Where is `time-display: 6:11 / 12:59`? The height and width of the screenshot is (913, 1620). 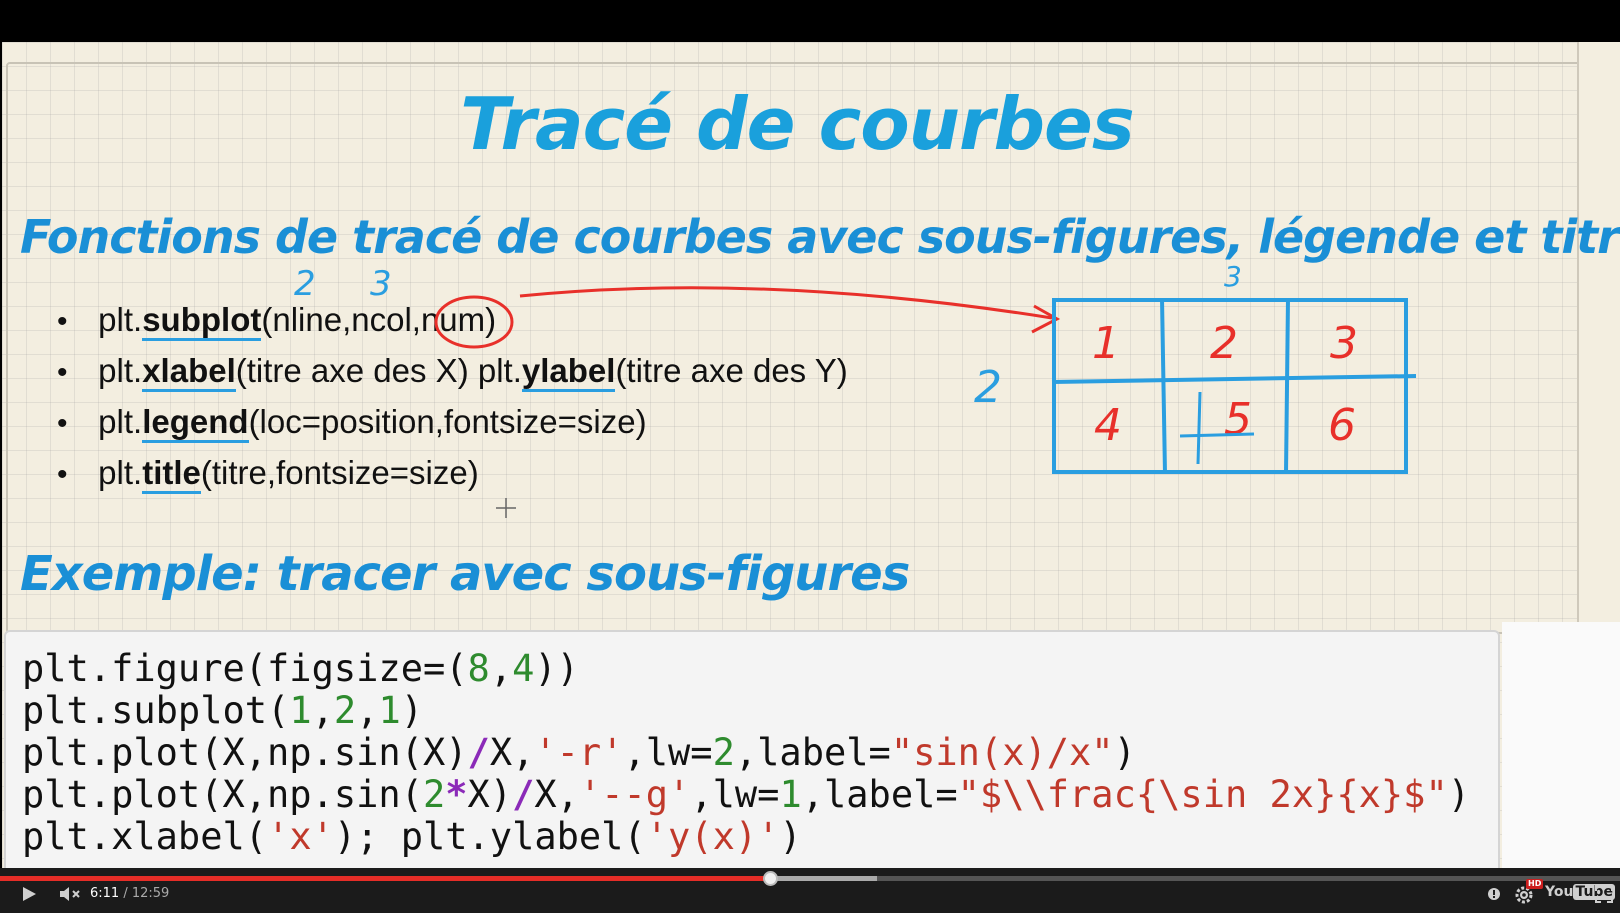
time-display: 6:11 / 12:59 is located at coordinates (130, 893).